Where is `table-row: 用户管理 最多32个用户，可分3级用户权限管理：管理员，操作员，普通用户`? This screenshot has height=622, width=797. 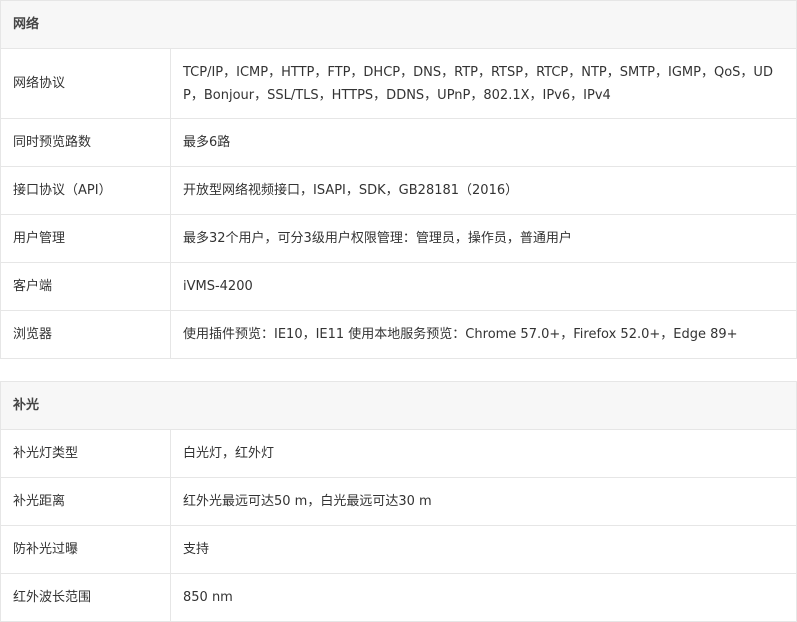 table-row: 用户管理 最多32个用户，可分3级用户权限管理：管理员，操作员，普通用户 is located at coordinates (398, 238).